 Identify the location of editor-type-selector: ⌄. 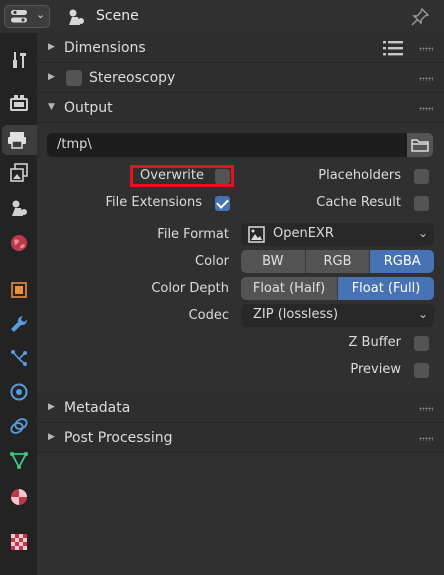
(27, 16).